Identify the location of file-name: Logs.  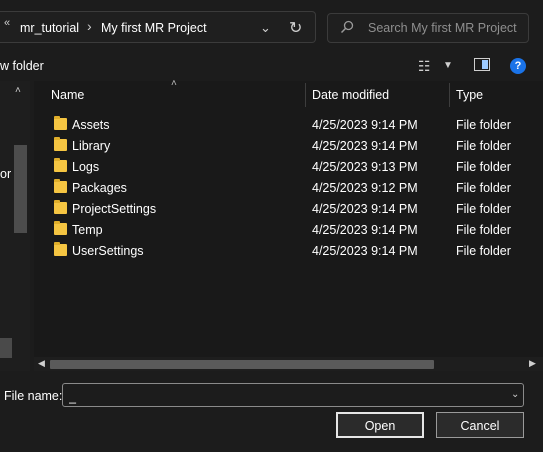
(86, 167).